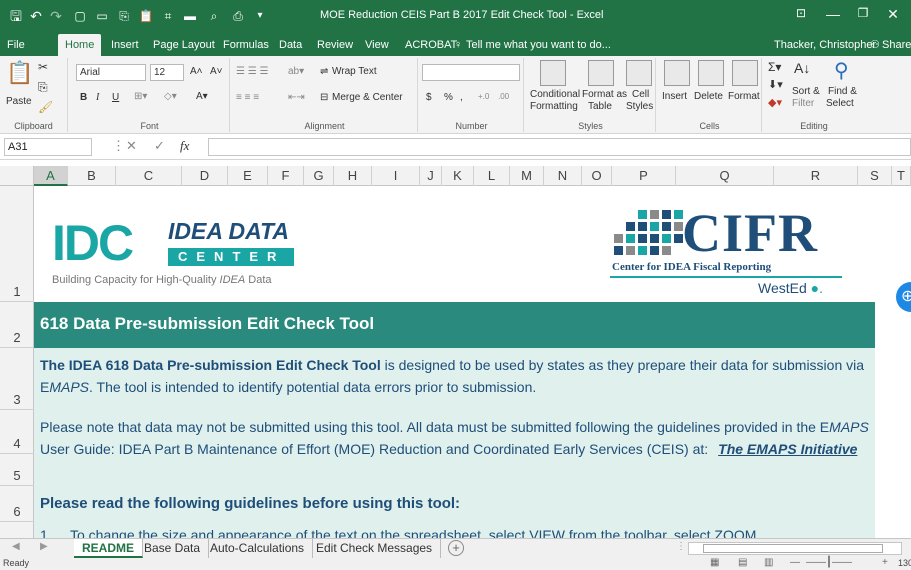 This screenshot has height=570, width=911. I want to click on column-header-q: Q, so click(725, 176).